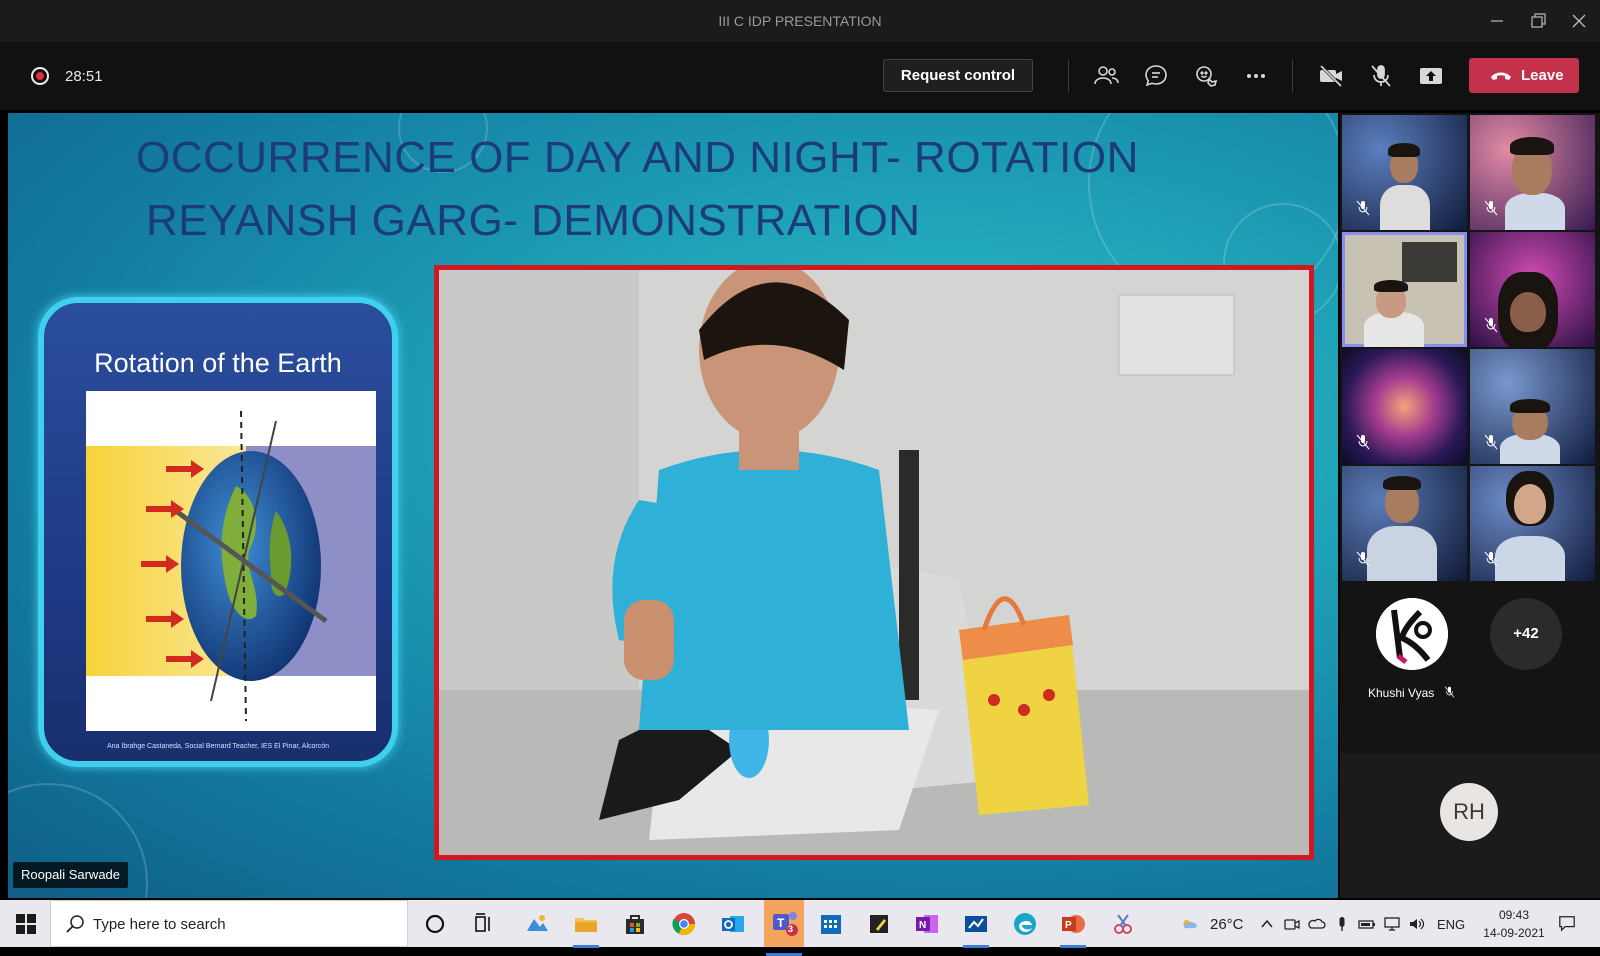  I want to click on chat-icon, so click(1156, 76).